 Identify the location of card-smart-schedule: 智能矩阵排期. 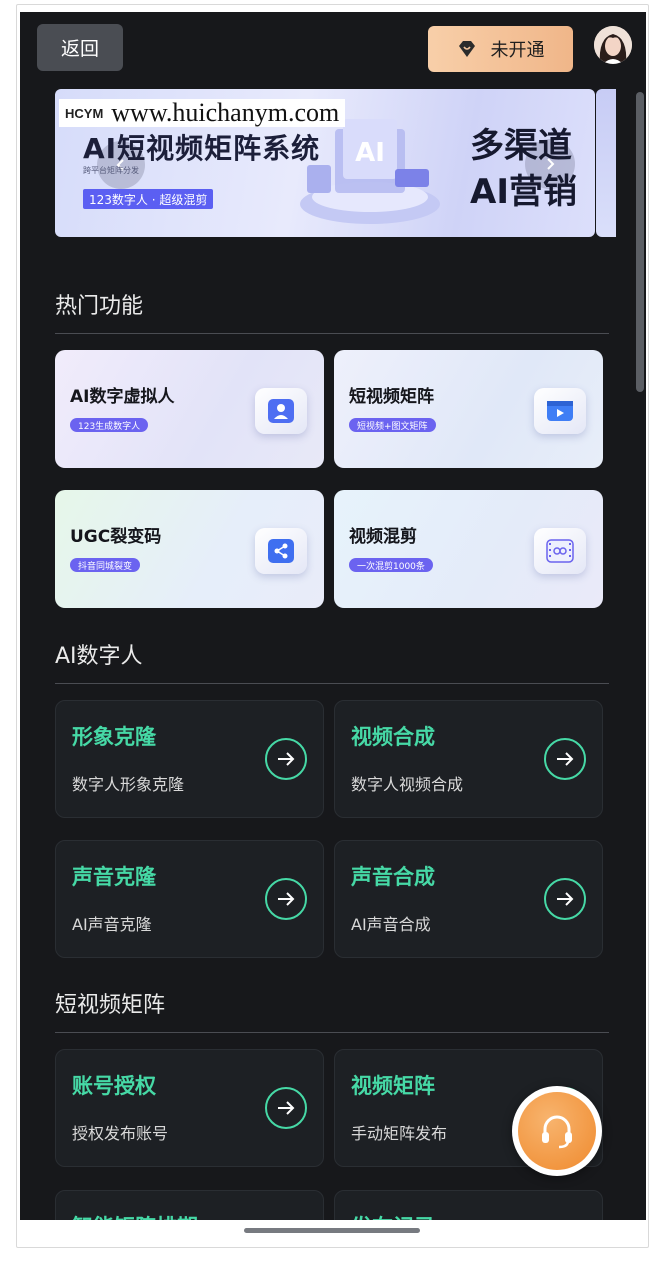
(189, 1205).